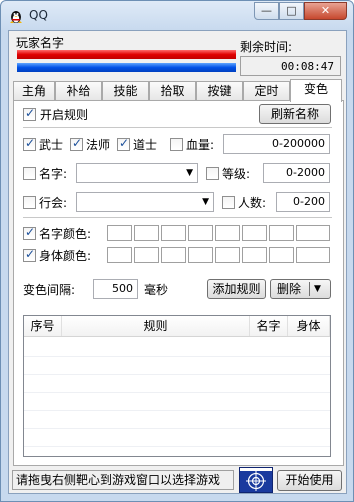 Image resolution: width=354 pixels, height=502 pixels. What do you see at coordinates (53, 174) in the screenshot?
I see `name-label: 名字:` at bounding box center [53, 174].